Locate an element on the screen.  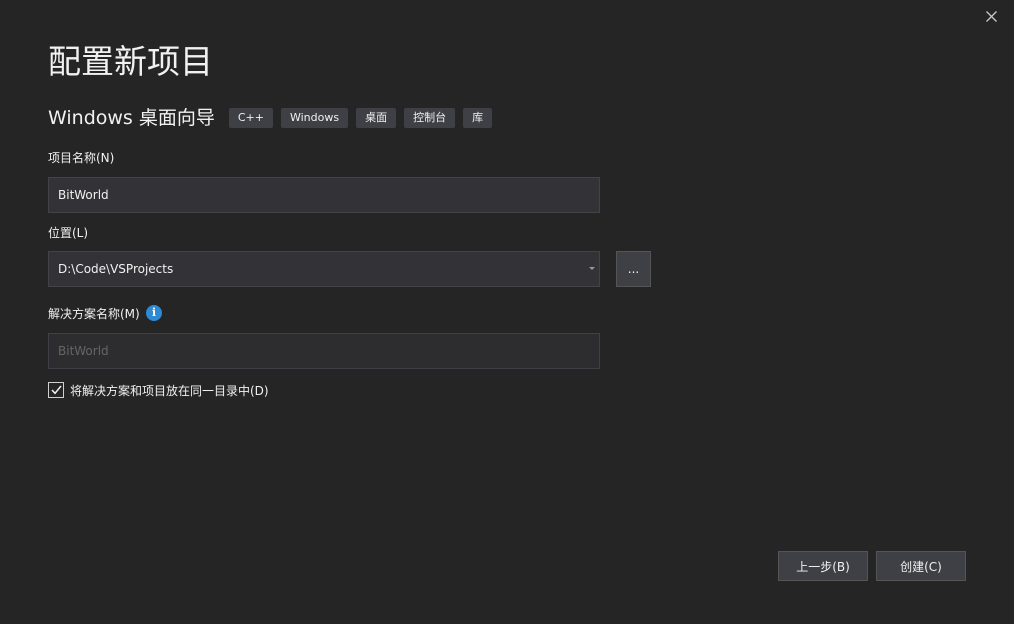
page-title: 配置新项目 is located at coordinates (130, 61).